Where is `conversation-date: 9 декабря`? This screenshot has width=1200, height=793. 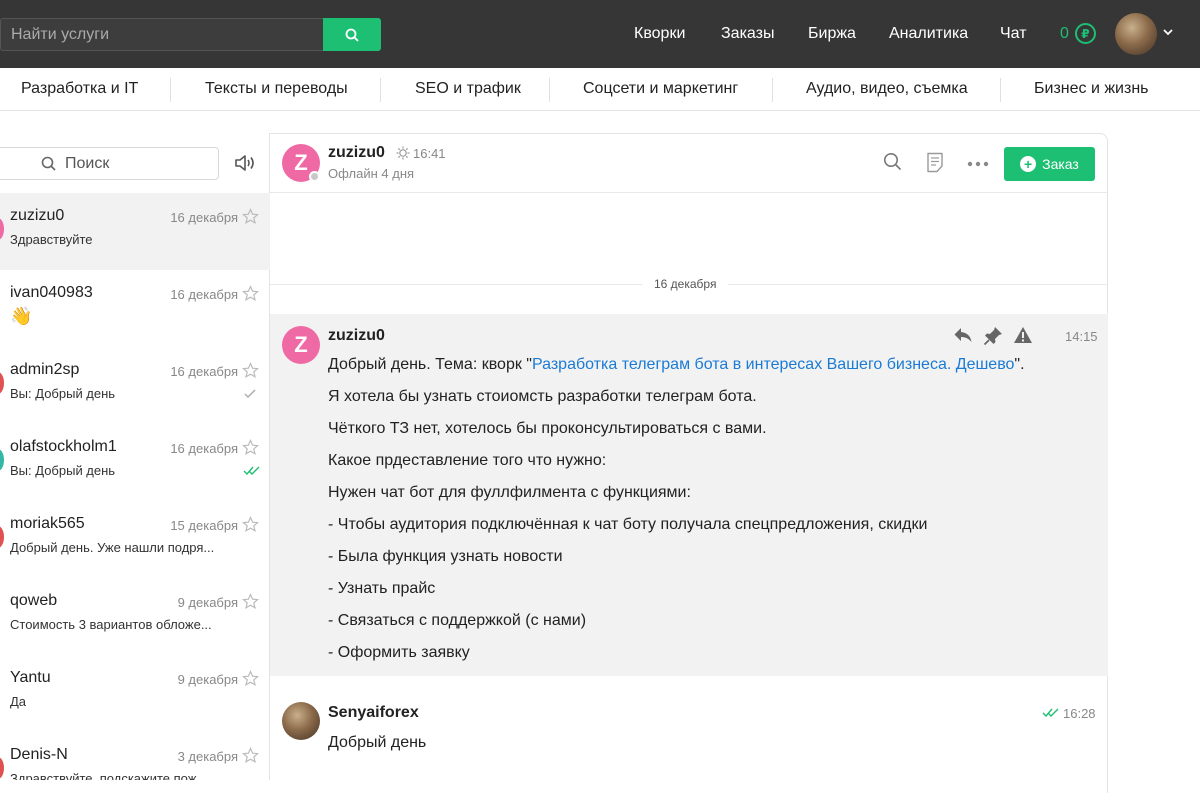 conversation-date: 9 декабря is located at coordinates (207, 679).